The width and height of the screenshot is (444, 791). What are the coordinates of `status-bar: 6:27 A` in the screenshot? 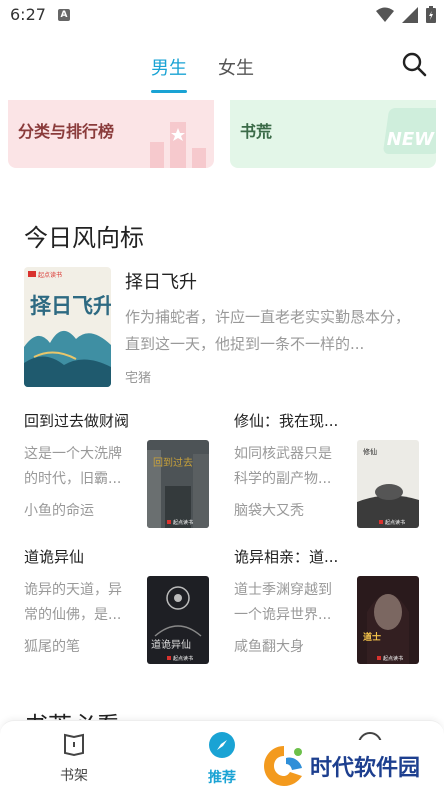 It's located at (222, 15).